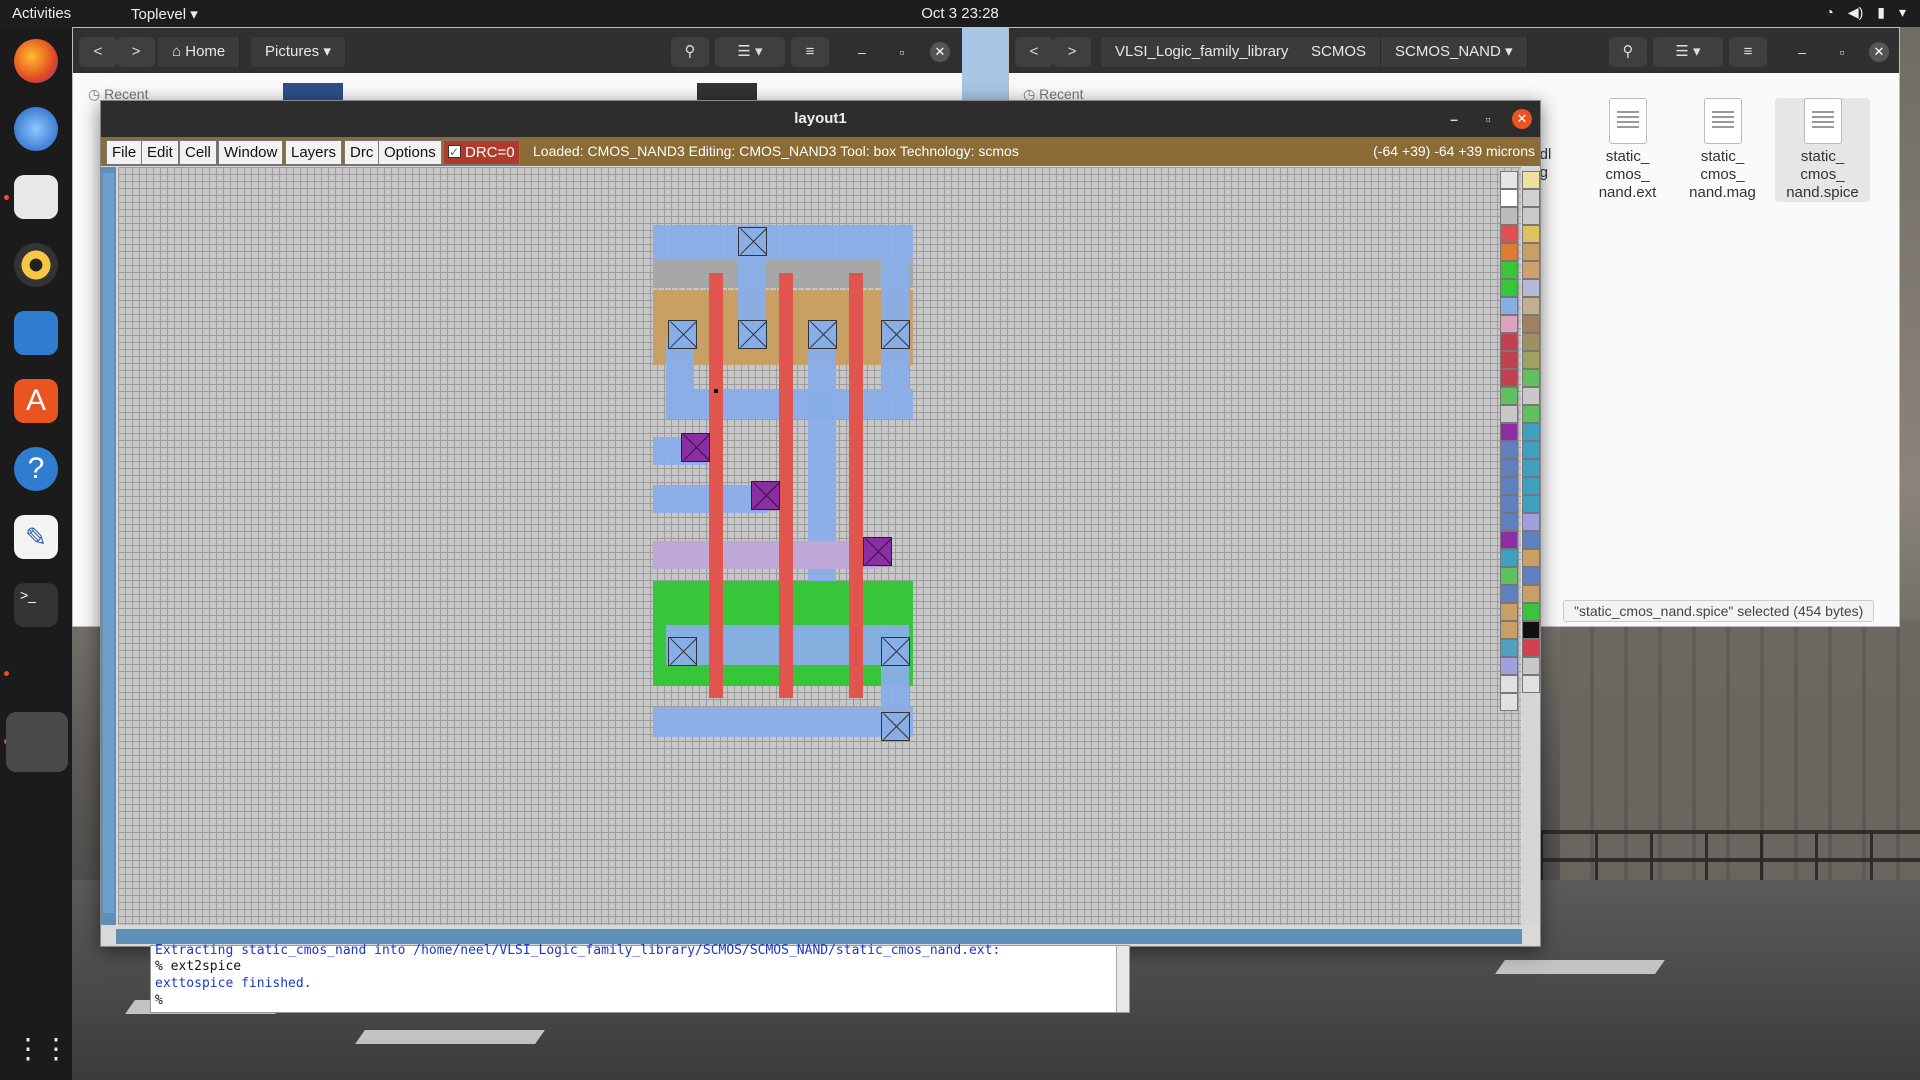 This screenshot has width=1920, height=1080. I want to click on file-item-spice: static_ cmos_ nand.spice, so click(1822, 150).